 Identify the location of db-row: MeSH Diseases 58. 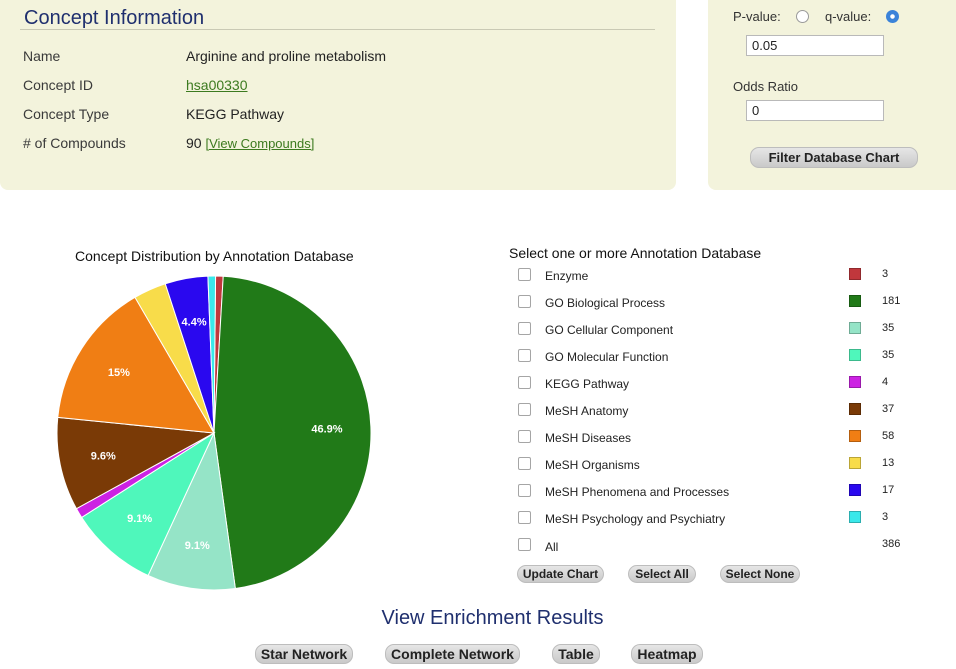
(708, 441).